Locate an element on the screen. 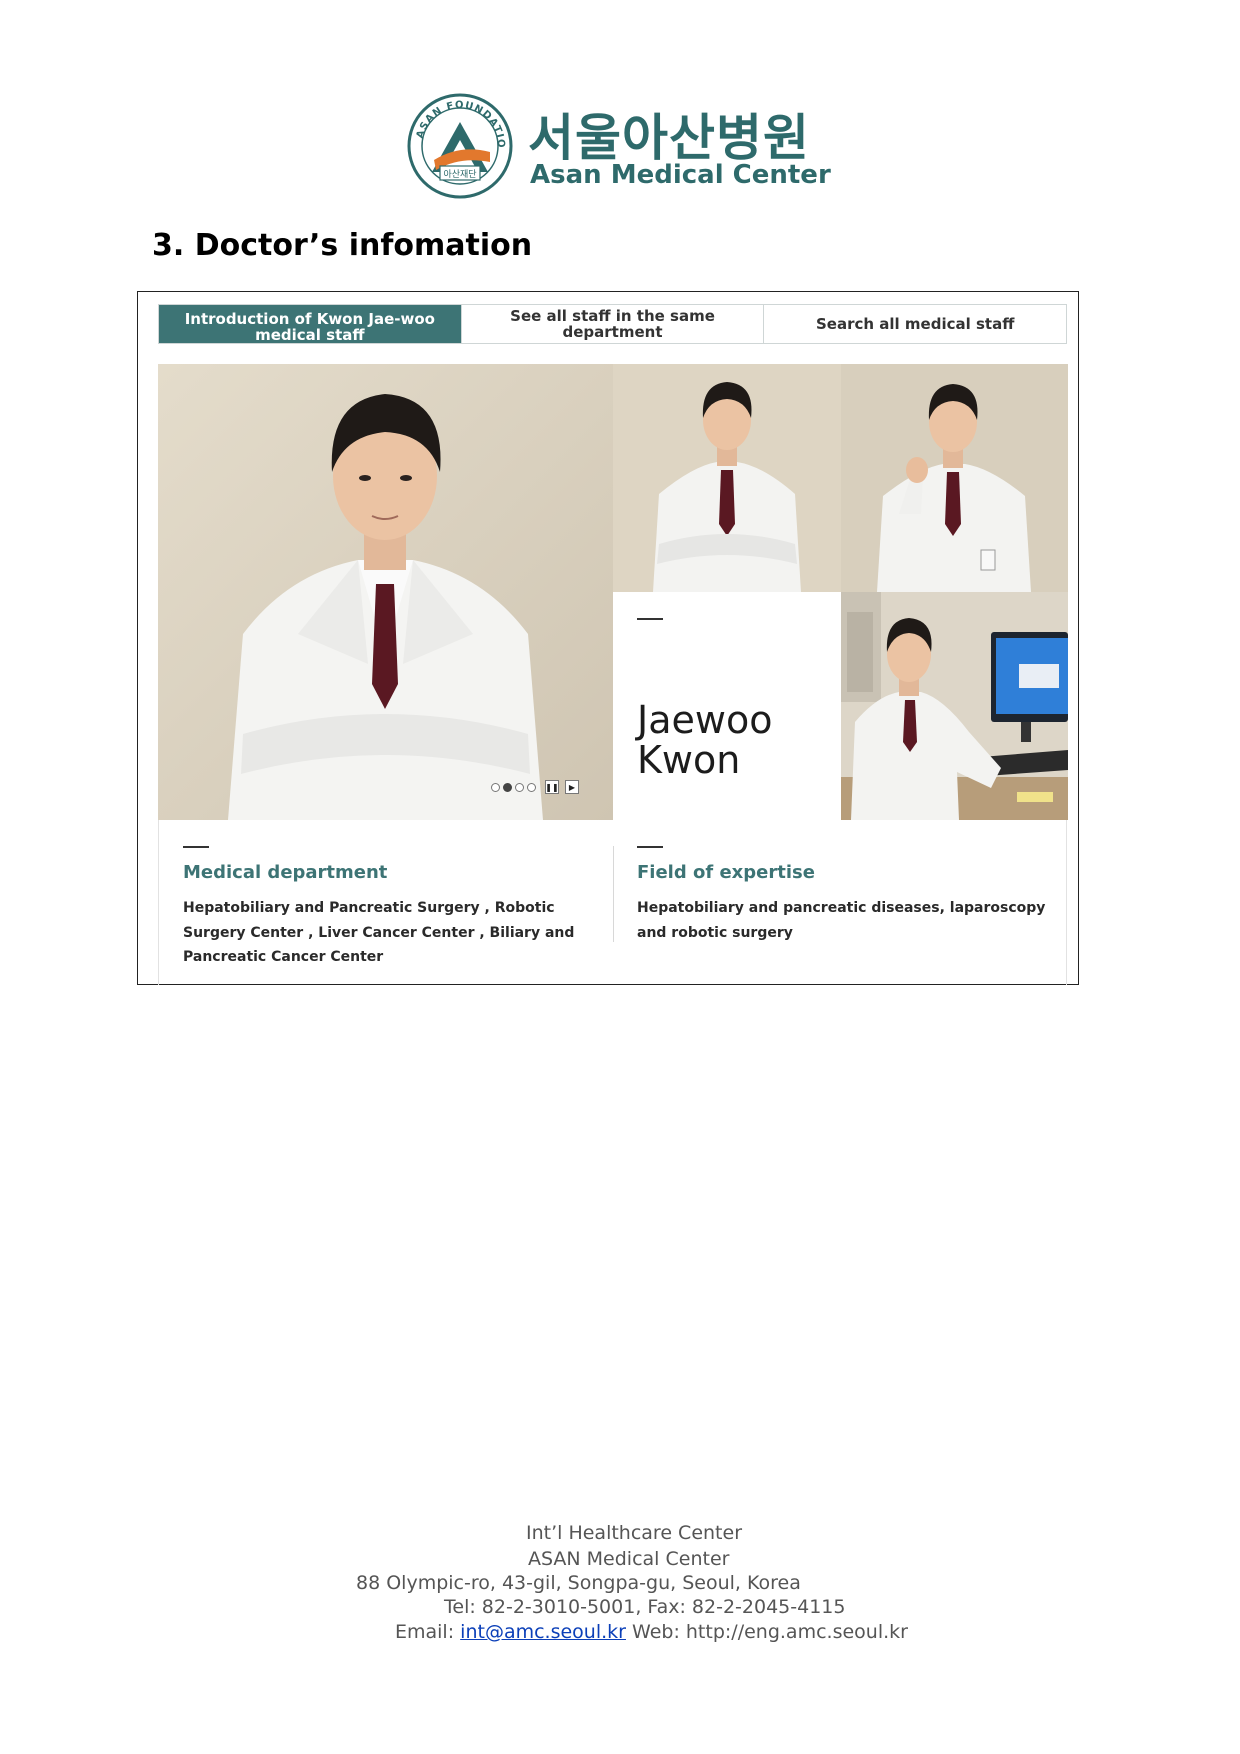  tab-same-department-staff: See all staff in the same department is located at coordinates (612, 324).